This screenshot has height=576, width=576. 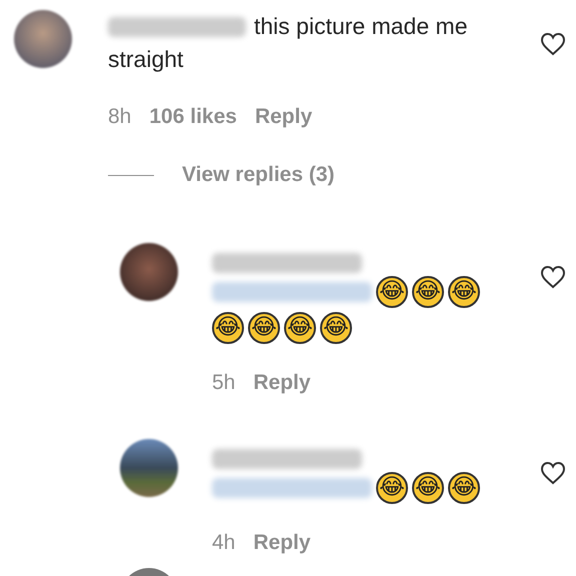 I want to click on comment-message: this picture made me, so click(x=361, y=26).